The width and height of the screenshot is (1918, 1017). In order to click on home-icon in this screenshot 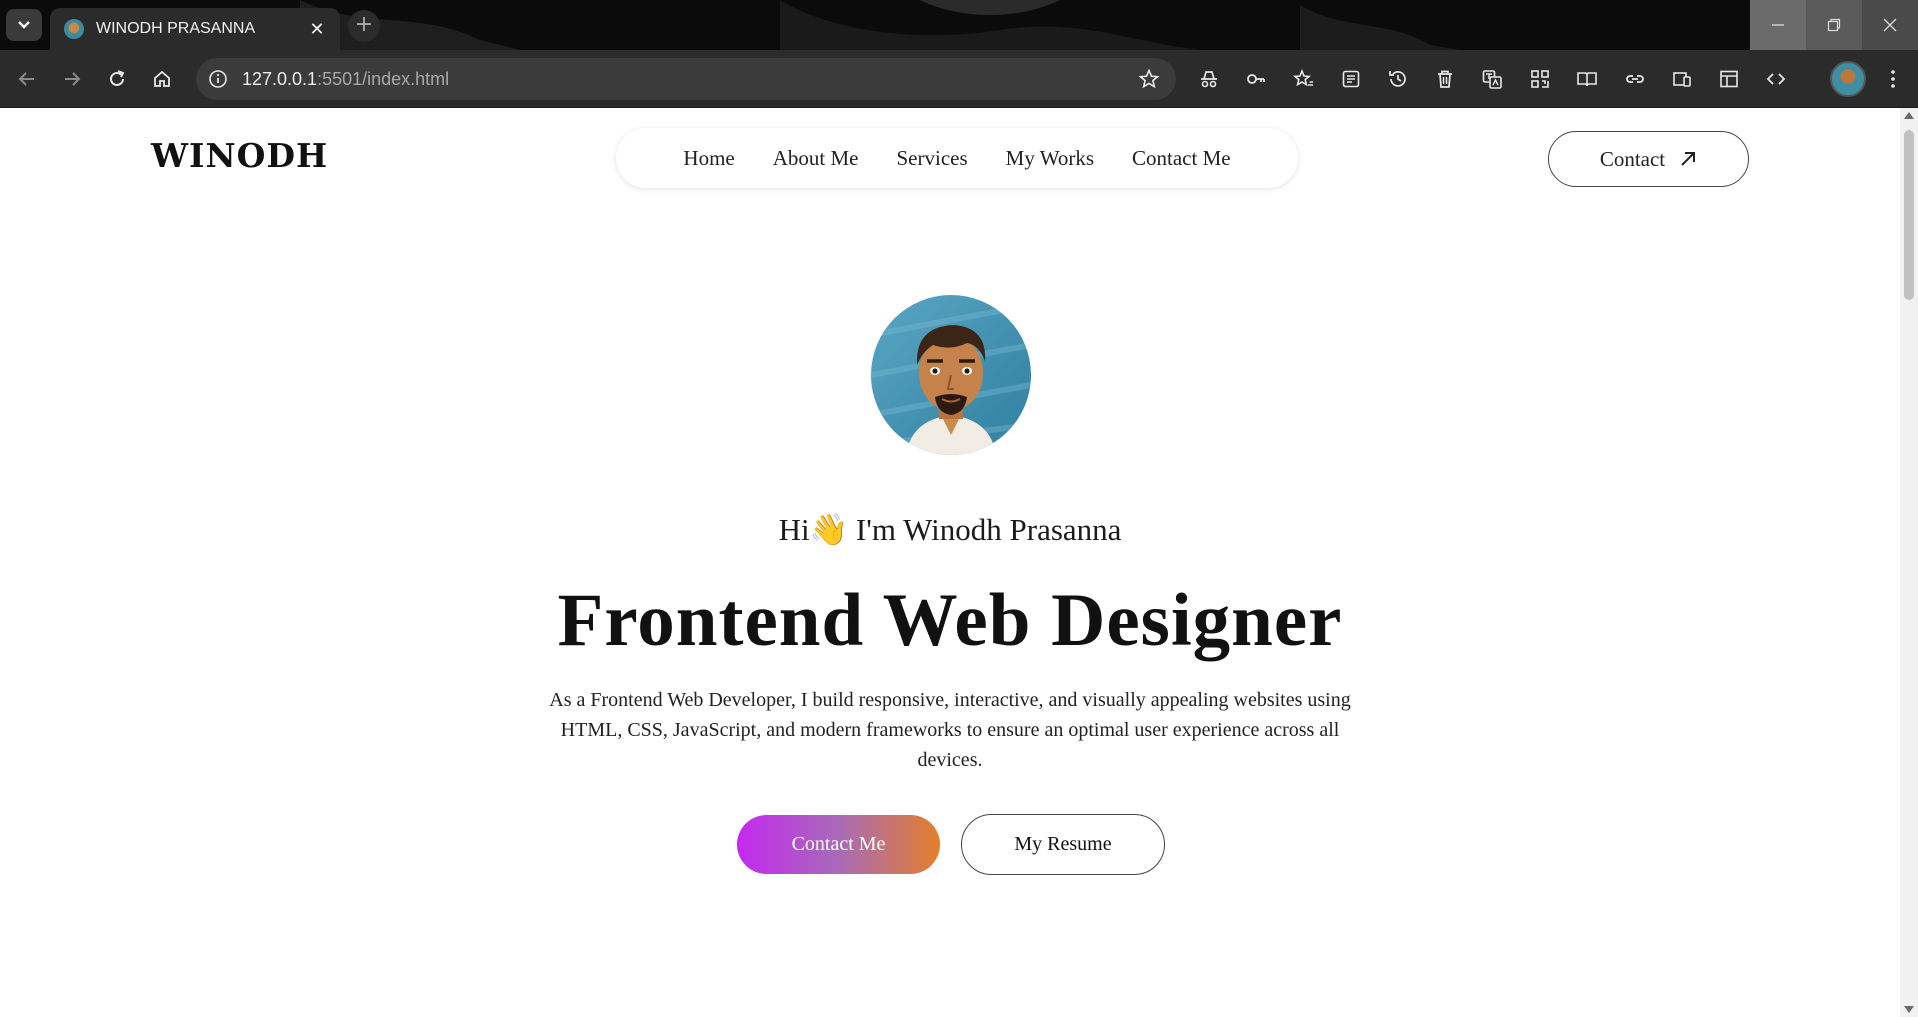, I will do `click(162, 78)`.